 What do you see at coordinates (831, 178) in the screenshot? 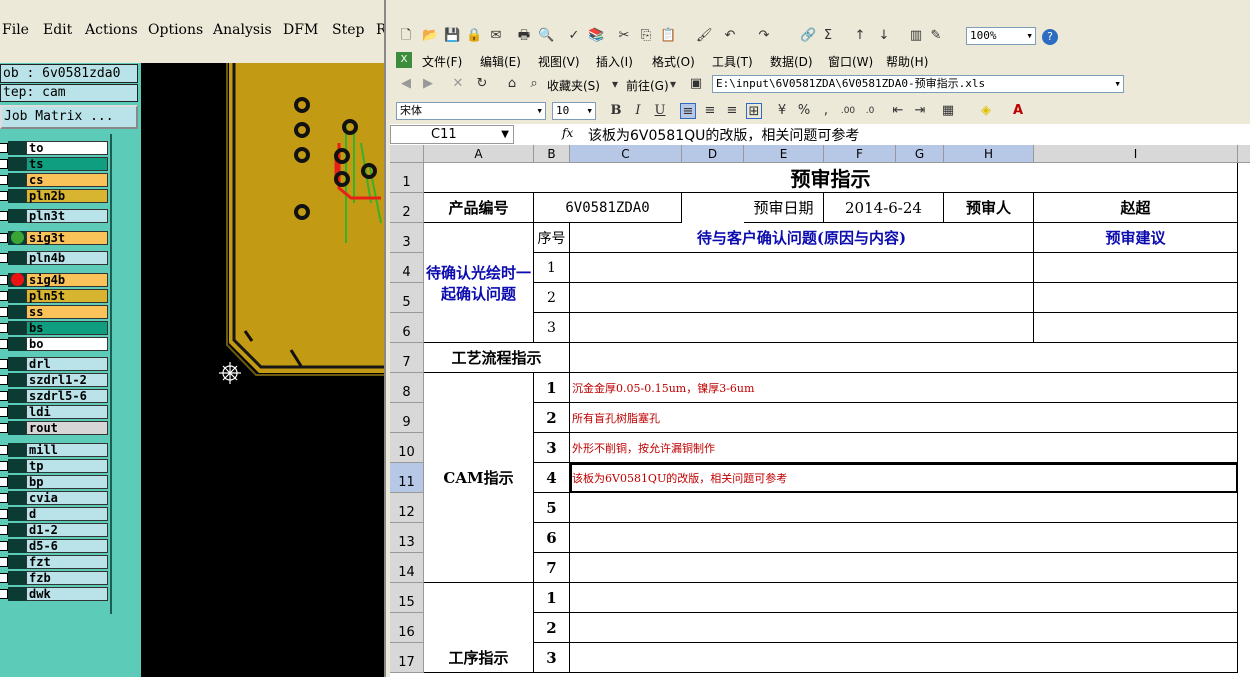
I see `title-cell: 预审指示` at bounding box center [831, 178].